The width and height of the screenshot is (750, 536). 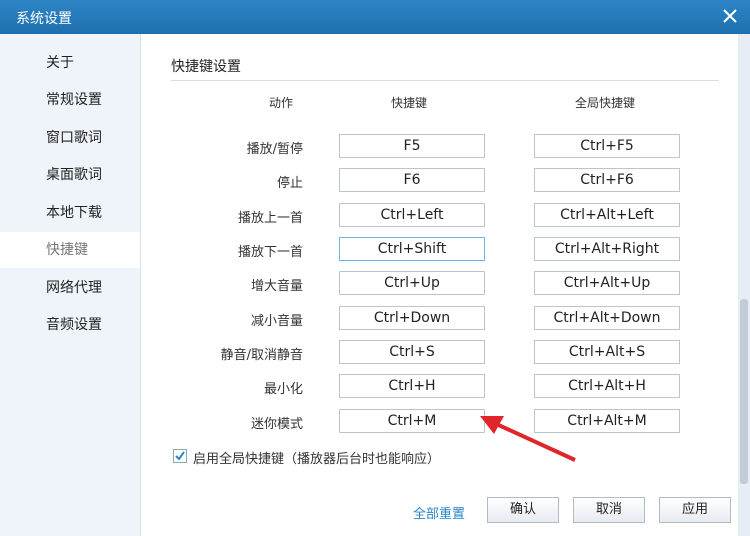 I want to click on sidebar-item-label: 桌面歌词, so click(x=74, y=175).